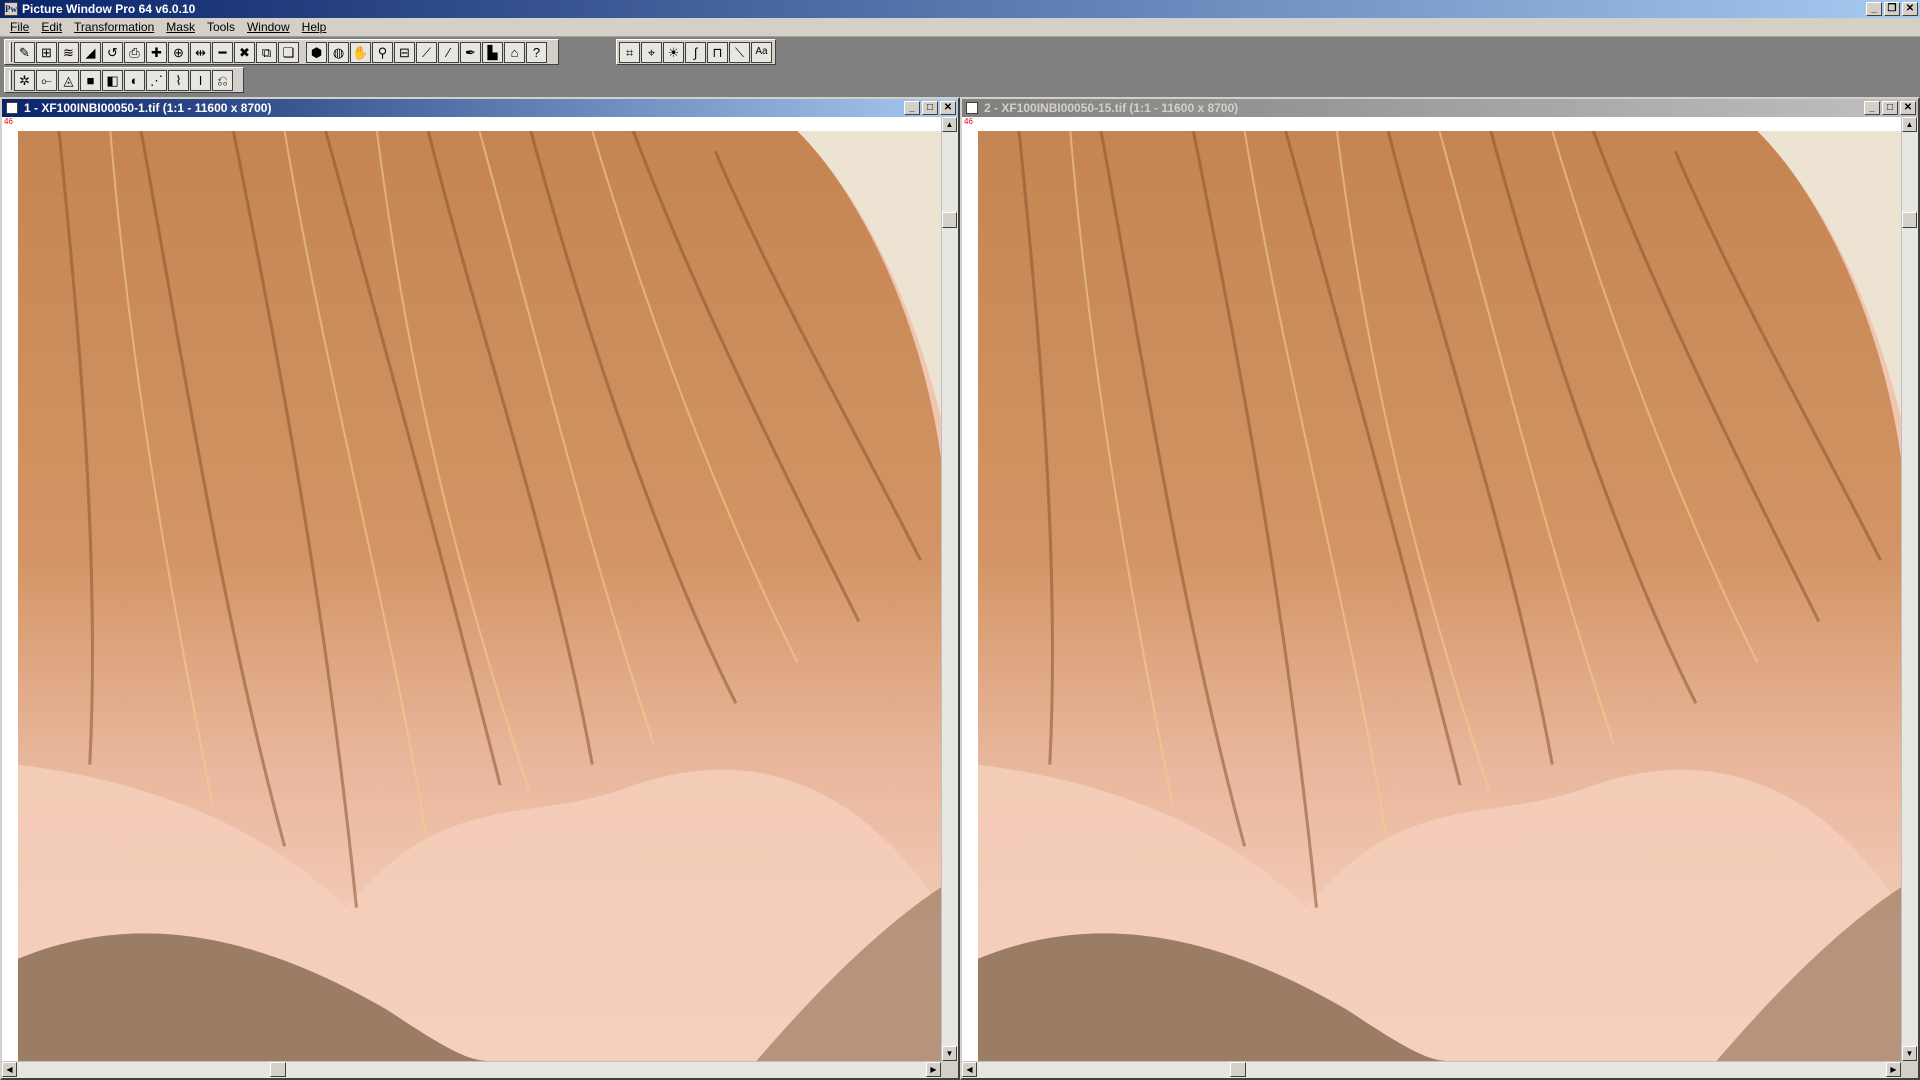 The width and height of the screenshot is (1920, 1080). I want to click on magnifier-icon: ⚲, so click(382, 52).